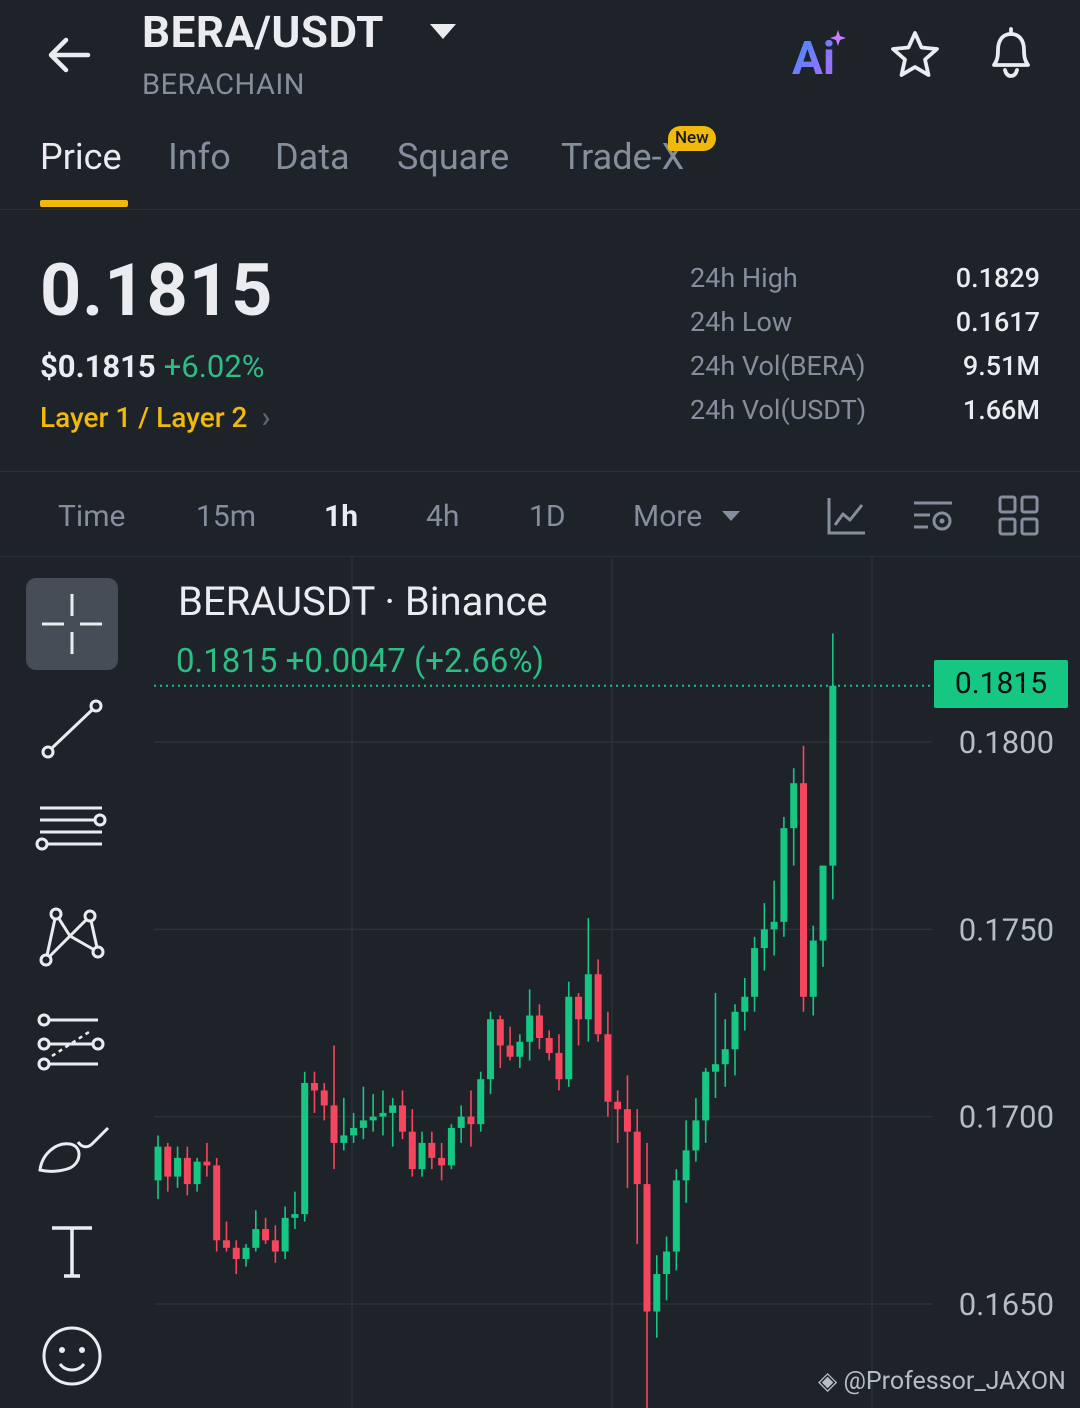 The height and width of the screenshot is (1408, 1080). Describe the element at coordinates (540, 165) in the screenshot. I see `tab-bar: Price Info Data Square Trade-X New` at that location.